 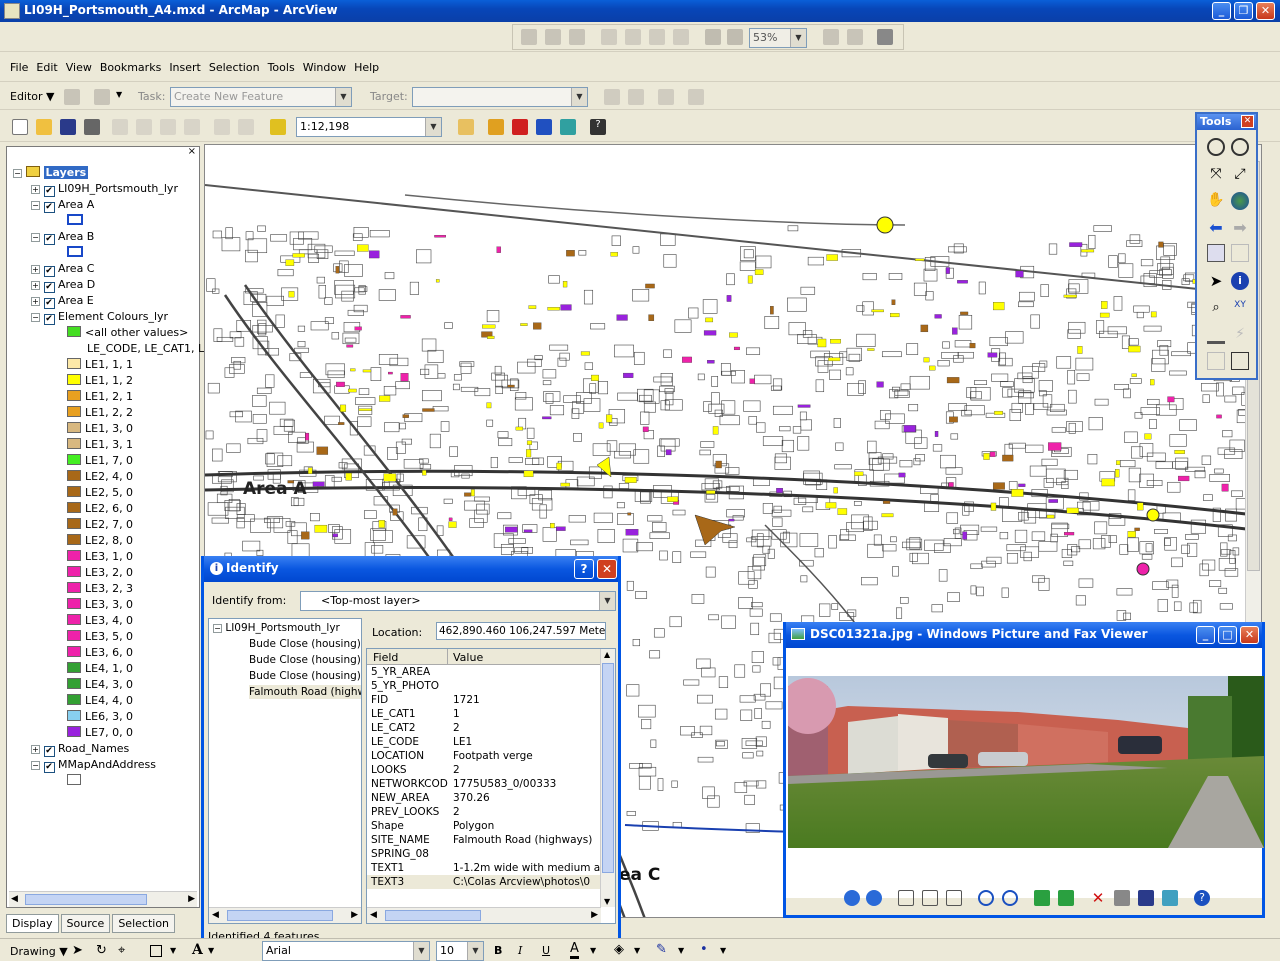 I want to click on split-tool-icon, so click(x=612, y=97).